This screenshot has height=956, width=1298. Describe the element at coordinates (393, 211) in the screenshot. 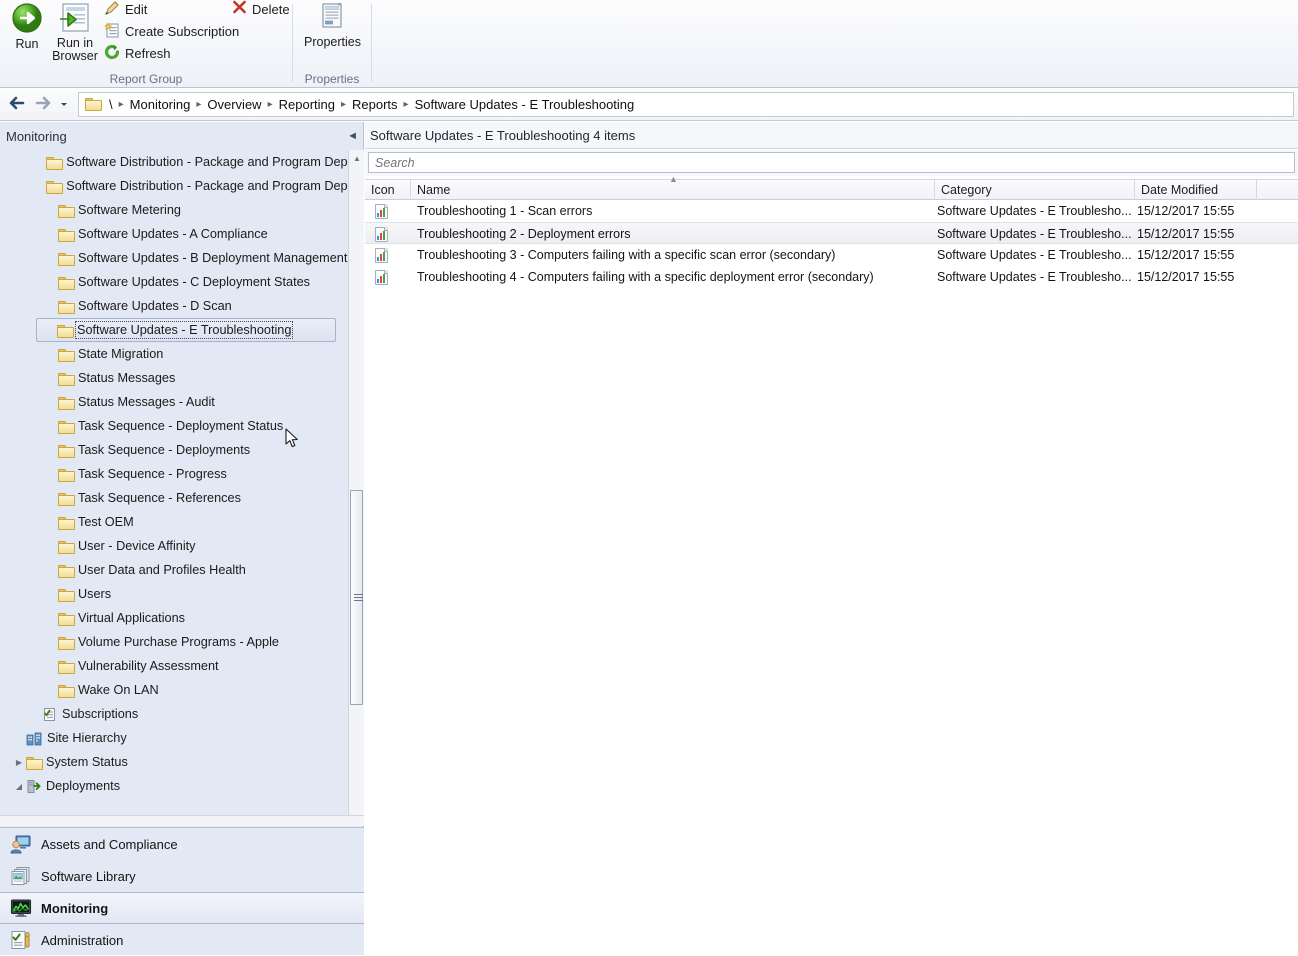

I see `table-cell-icon` at that location.